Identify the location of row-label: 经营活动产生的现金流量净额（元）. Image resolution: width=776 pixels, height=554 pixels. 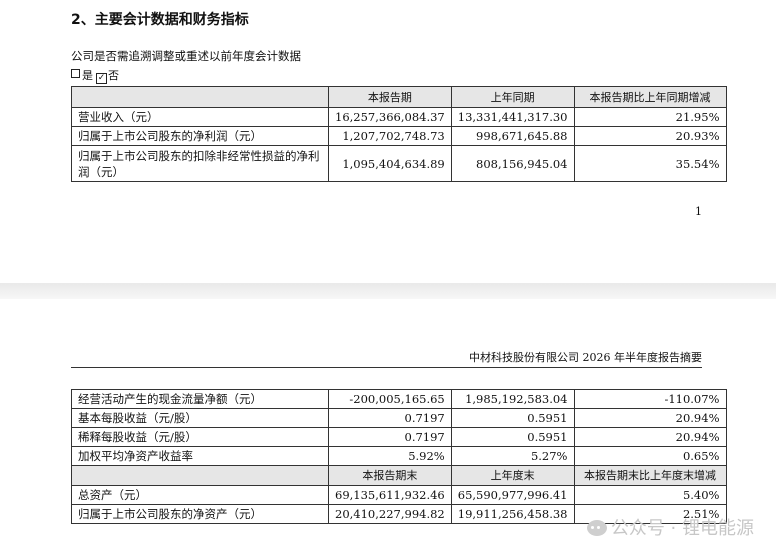
(200, 399).